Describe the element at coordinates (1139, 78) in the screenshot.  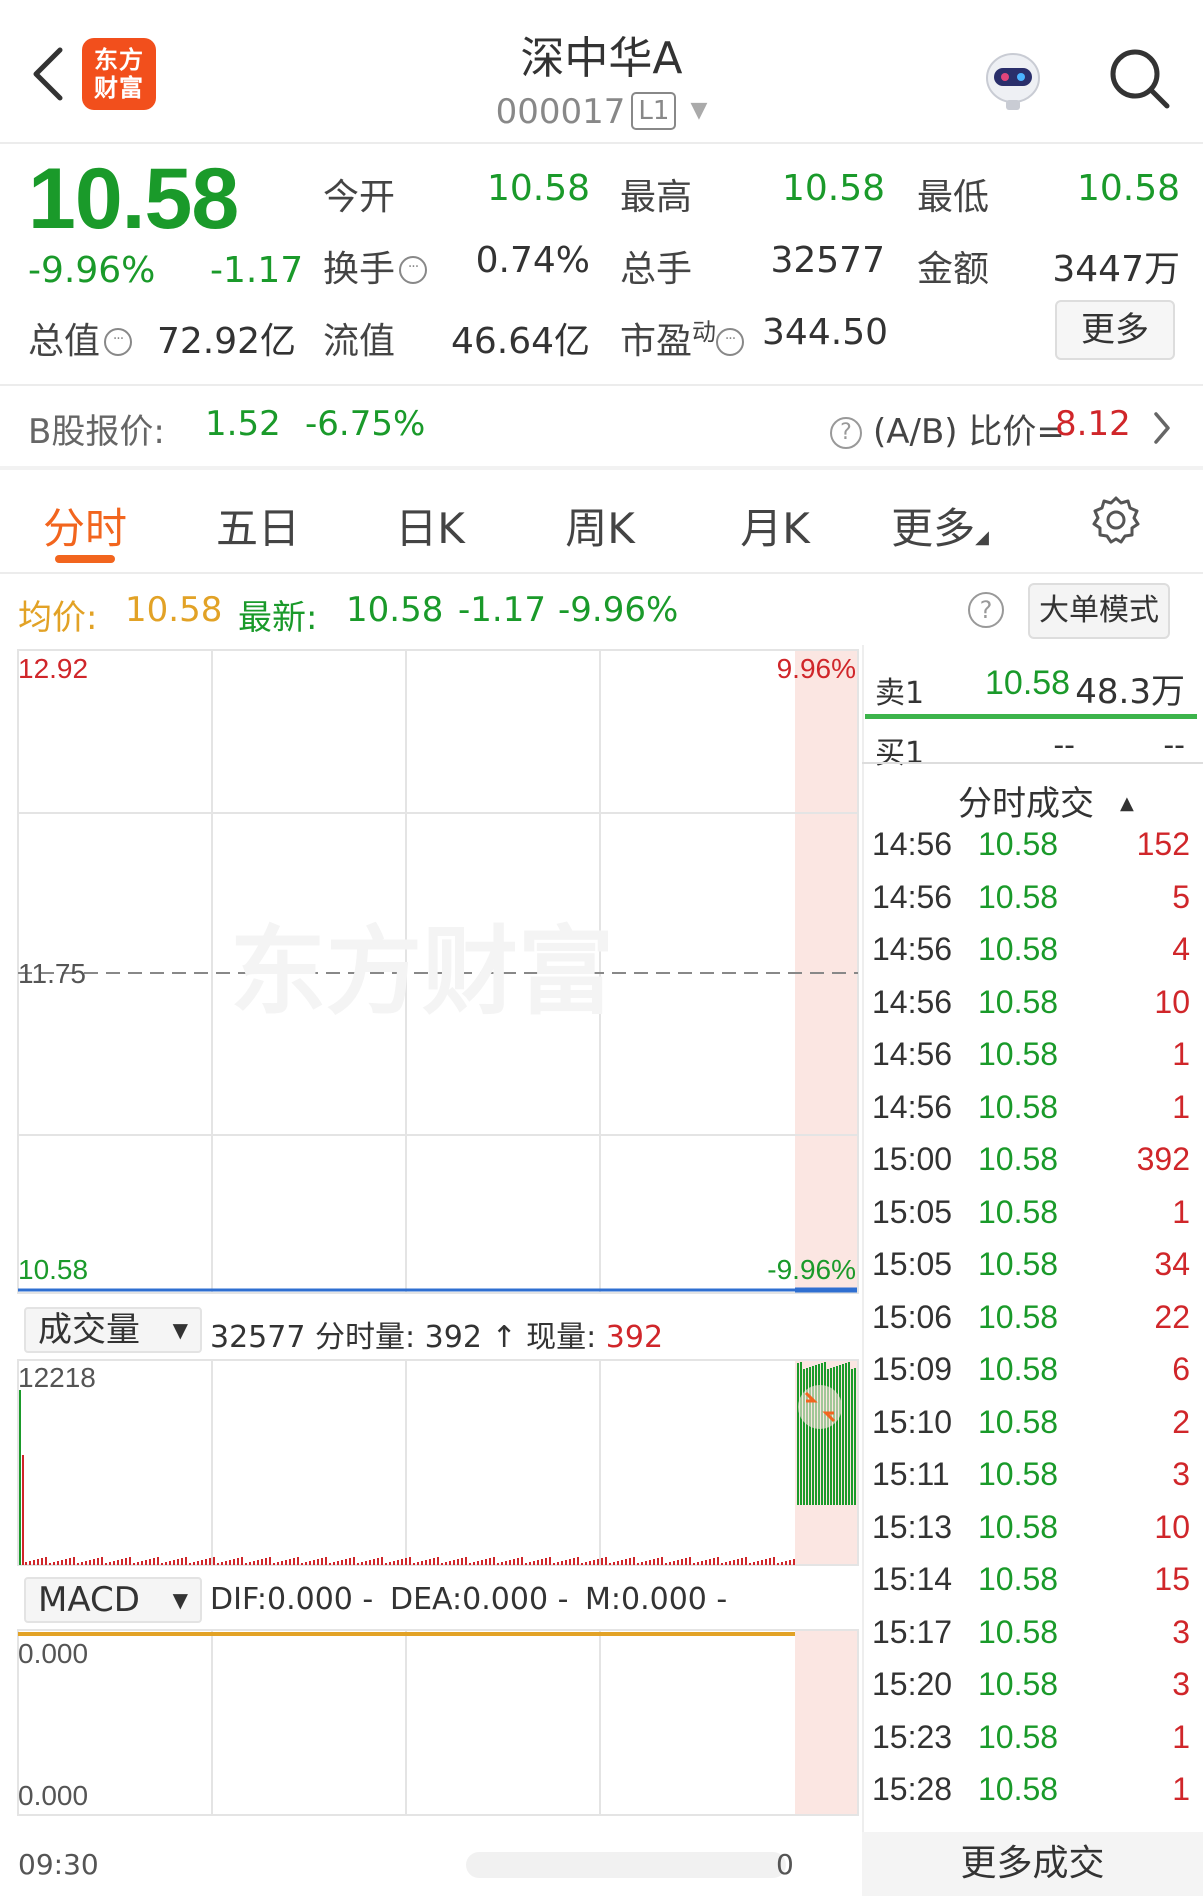
I see `search-icon` at that location.